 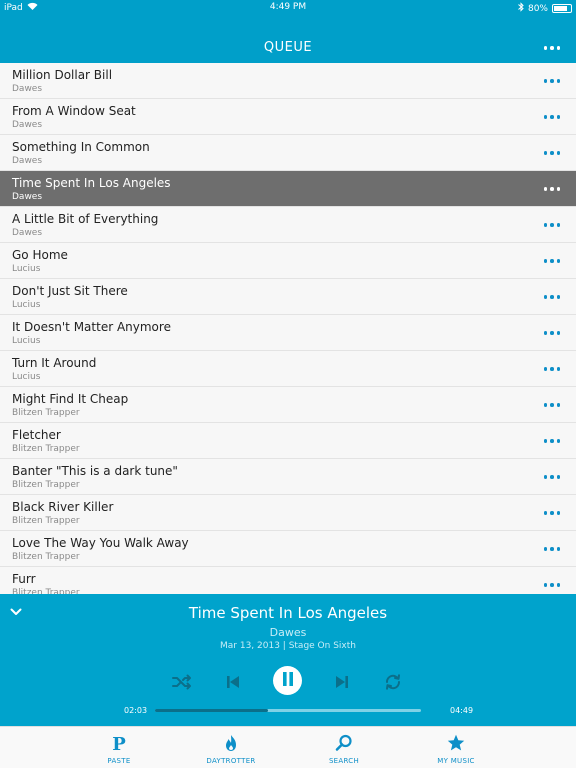 I want to click on song-title: Don't Just Sit There, so click(x=70, y=291).